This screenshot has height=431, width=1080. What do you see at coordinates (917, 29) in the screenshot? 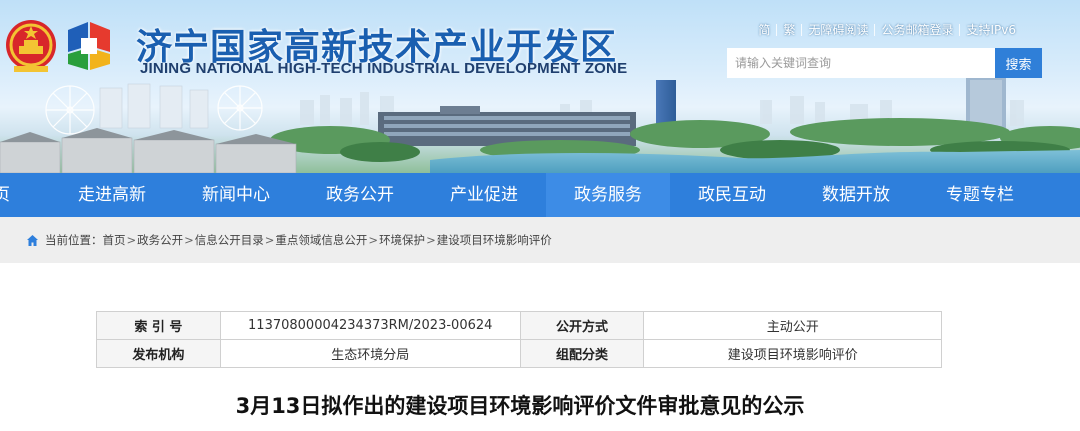
I see `official-email-login-link: 公务邮箱登录` at bounding box center [917, 29].